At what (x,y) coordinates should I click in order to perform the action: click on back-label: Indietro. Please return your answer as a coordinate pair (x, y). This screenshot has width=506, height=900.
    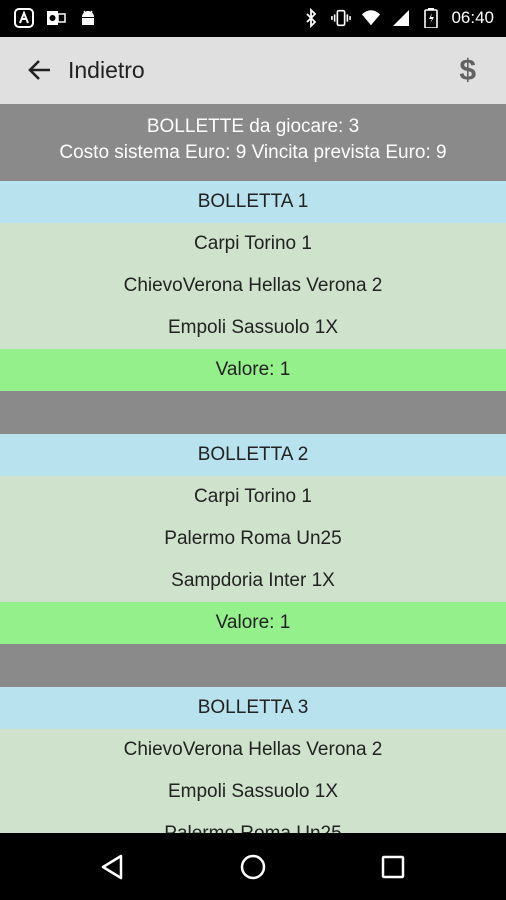
    Looking at the image, I should click on (106, 70).